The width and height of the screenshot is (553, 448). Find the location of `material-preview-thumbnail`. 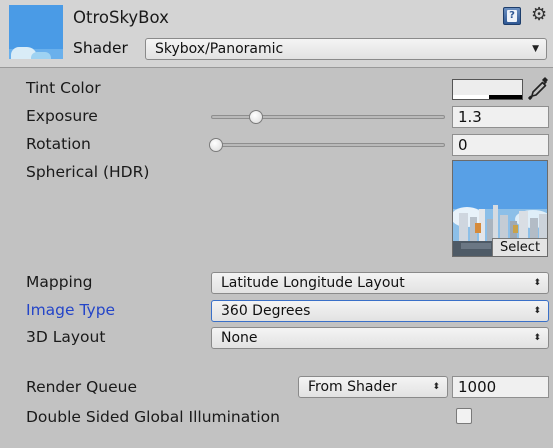

material-preview-thumbnail is located at coordinates (36, 32).